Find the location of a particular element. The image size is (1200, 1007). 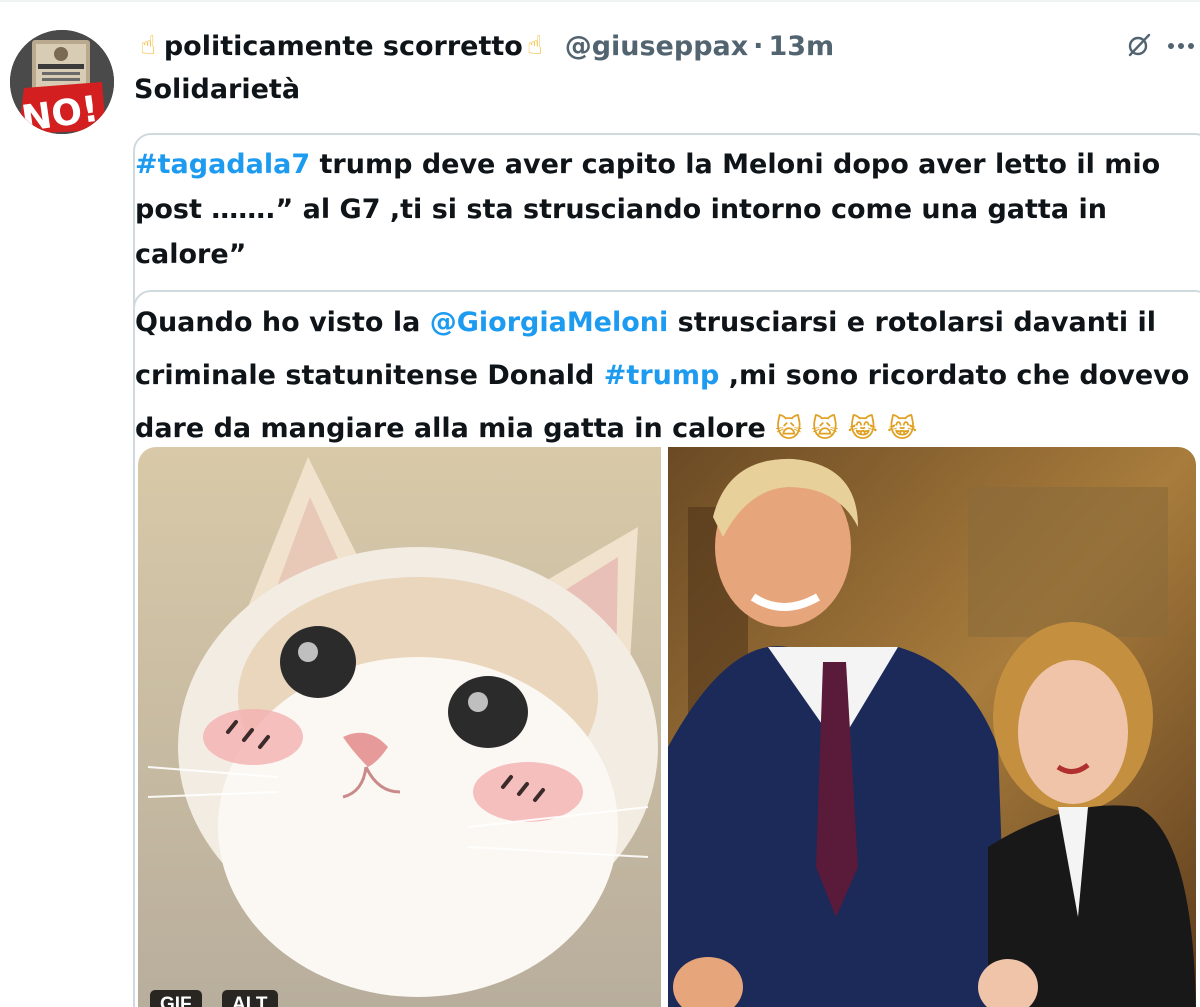

cat-emojis: 🙀 🙀 😹 😹 is located at coordinates (846, 429).